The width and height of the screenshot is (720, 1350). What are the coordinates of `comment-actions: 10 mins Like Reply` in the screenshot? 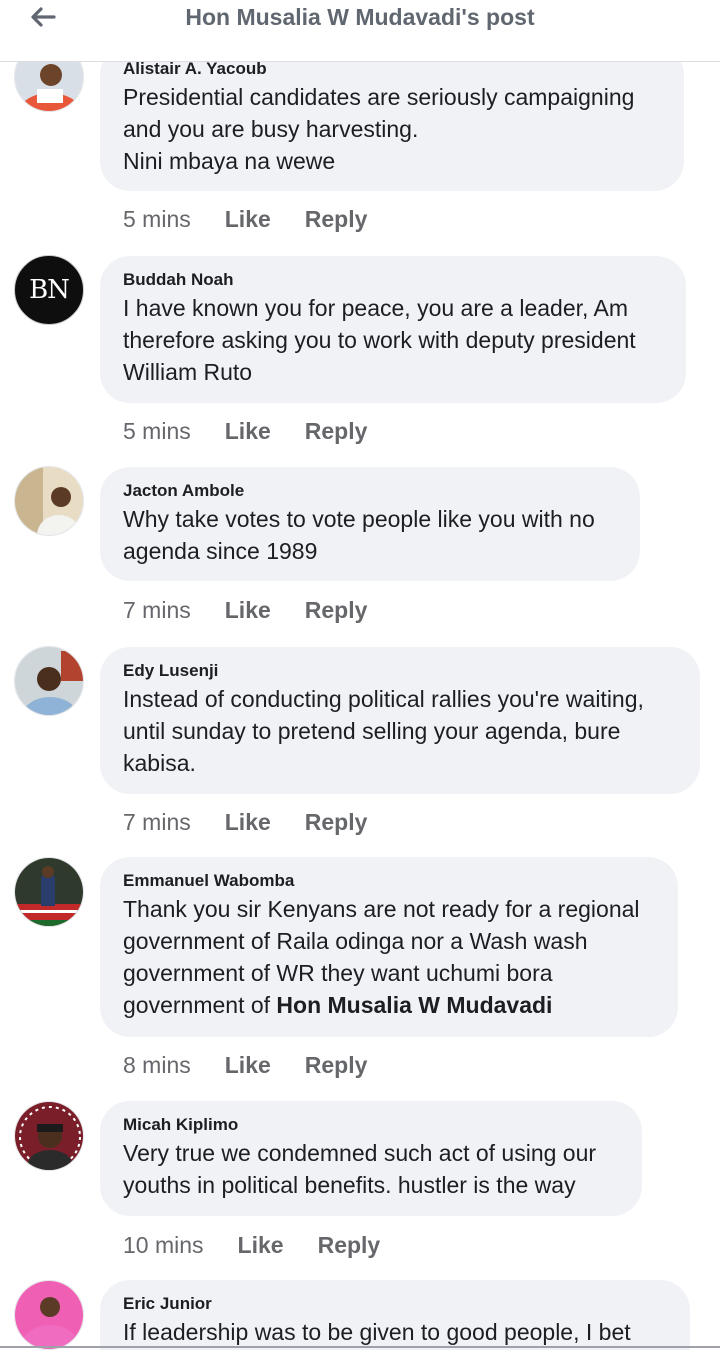 It's located at (251, 1245).